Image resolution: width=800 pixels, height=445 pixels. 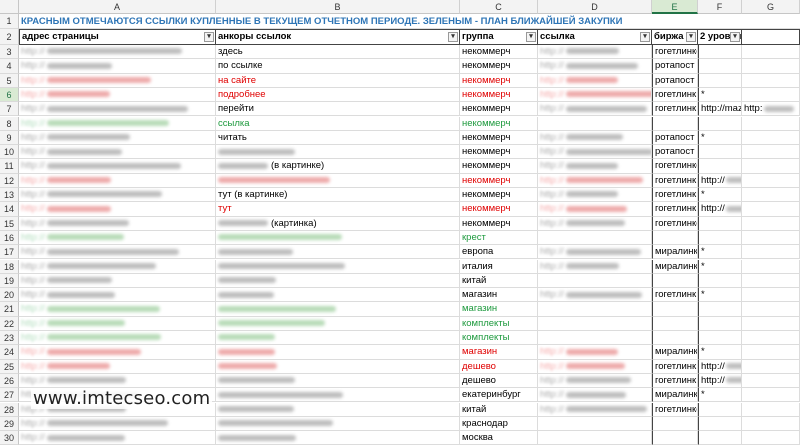 What do you see at coordinates (117, 37) in the screenshot?
I see `header-cell-page-address: адрес страницы ▾` at bounding box center [117, 37].